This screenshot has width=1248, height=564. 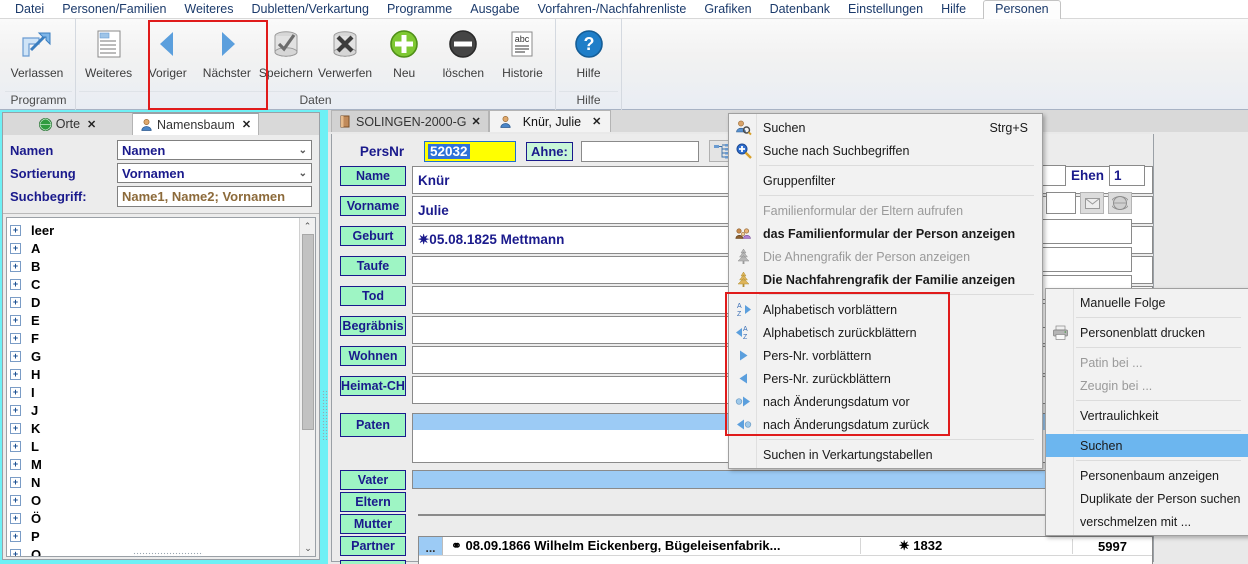 What do you see at coordinates (373, 386) in the screenshot?
I see `field-key-heimat-ch: Heimat-CH` at bounding box center [373, 386].